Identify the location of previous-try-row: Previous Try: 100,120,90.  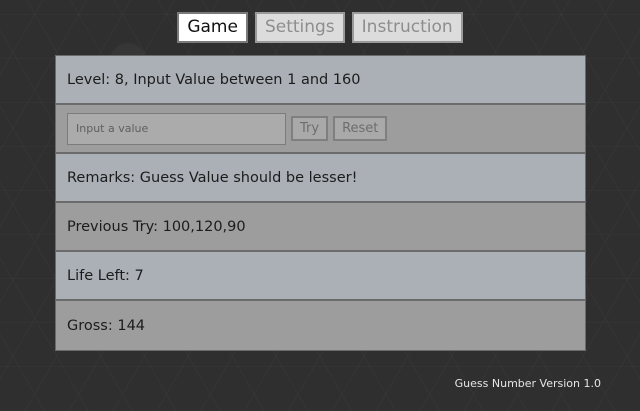
(320, 227).